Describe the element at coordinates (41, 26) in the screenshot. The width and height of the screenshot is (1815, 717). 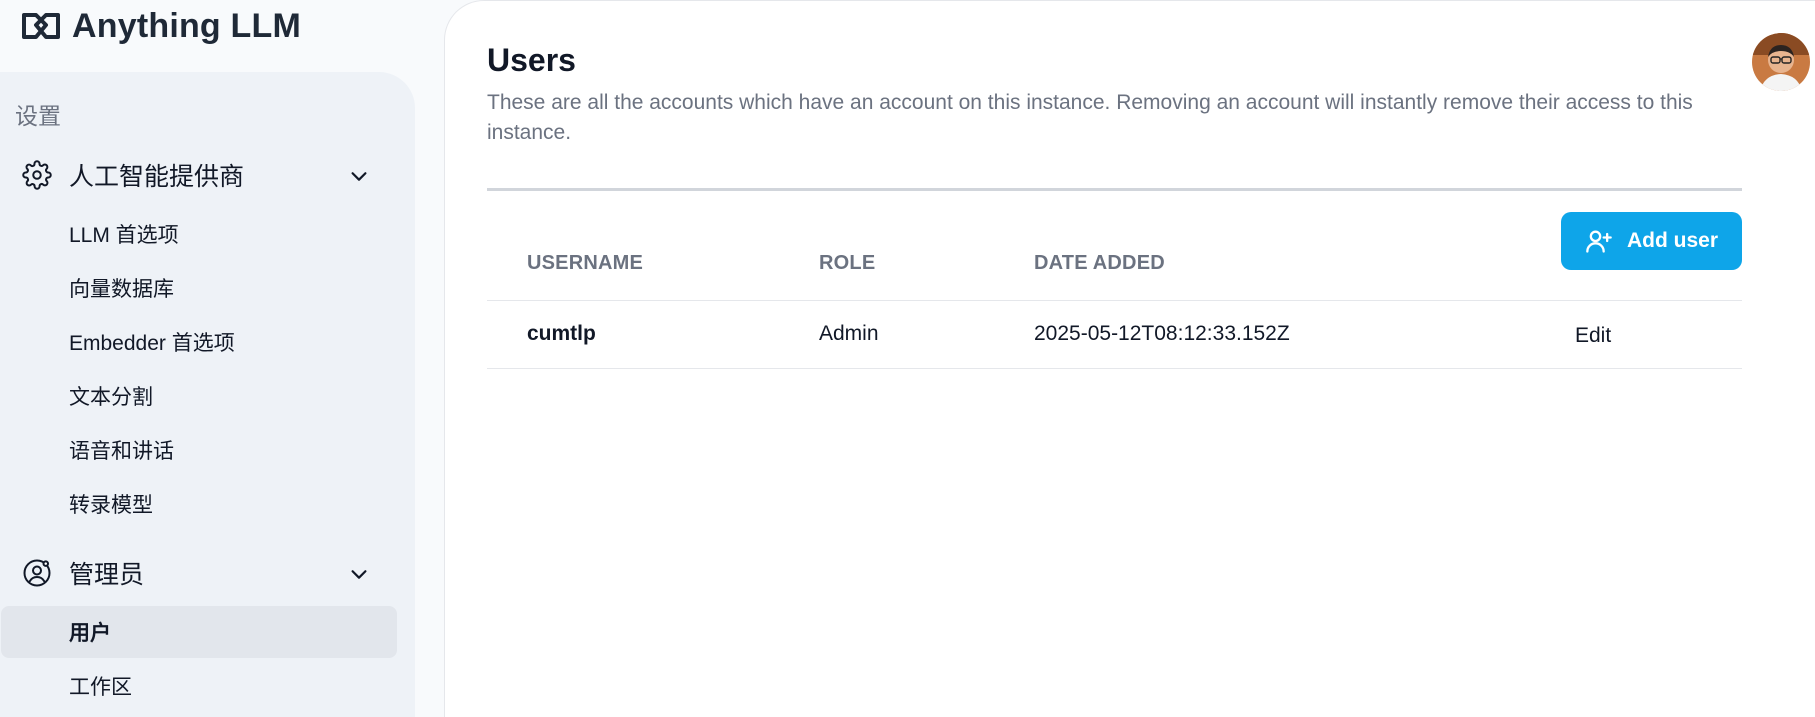
I see `anything-llm-logo-icon` at that location.